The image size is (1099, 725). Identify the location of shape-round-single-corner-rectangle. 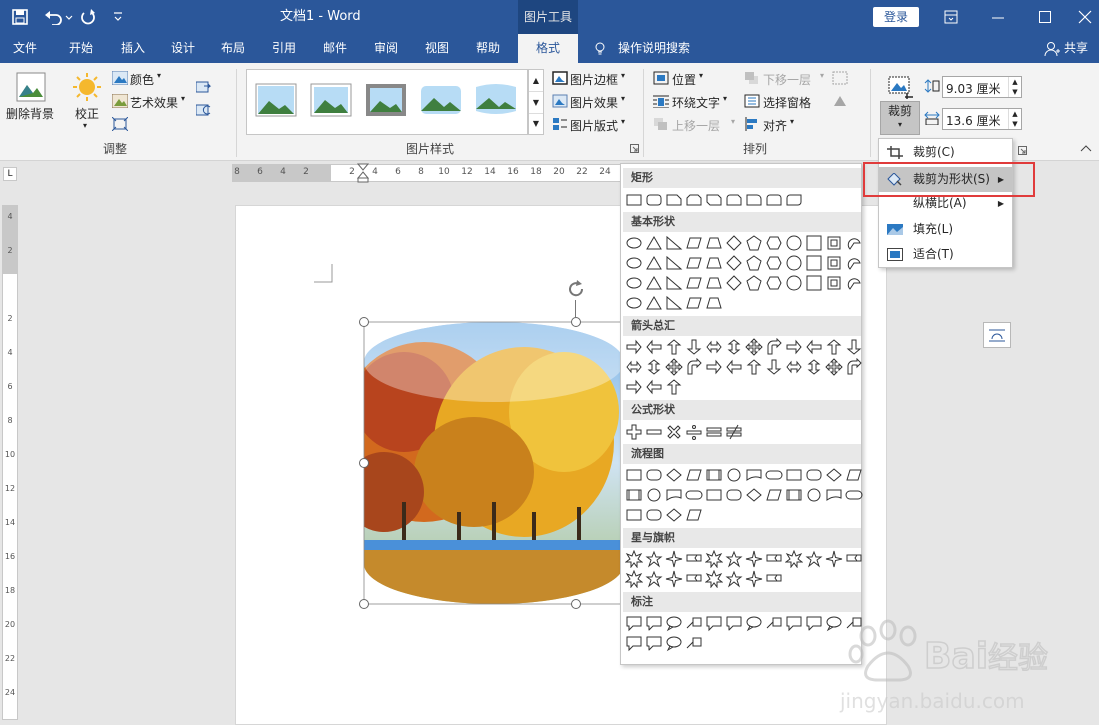
(754, 200).